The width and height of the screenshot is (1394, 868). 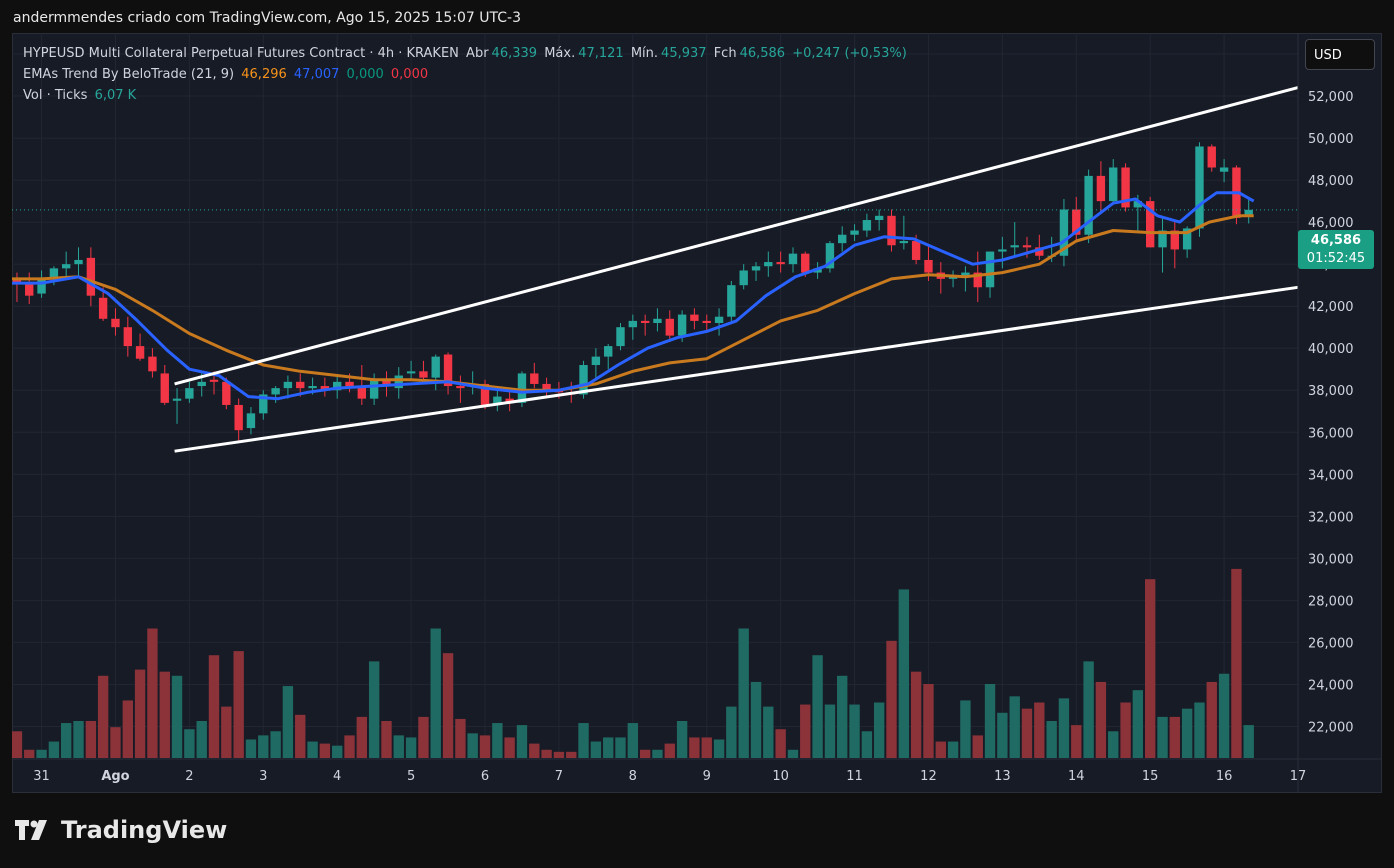 What do you see at coordinates (1336, 258) in the screenshot?
I see `bar-countdown: 01:52:45` at bounding box center [1336, 258].